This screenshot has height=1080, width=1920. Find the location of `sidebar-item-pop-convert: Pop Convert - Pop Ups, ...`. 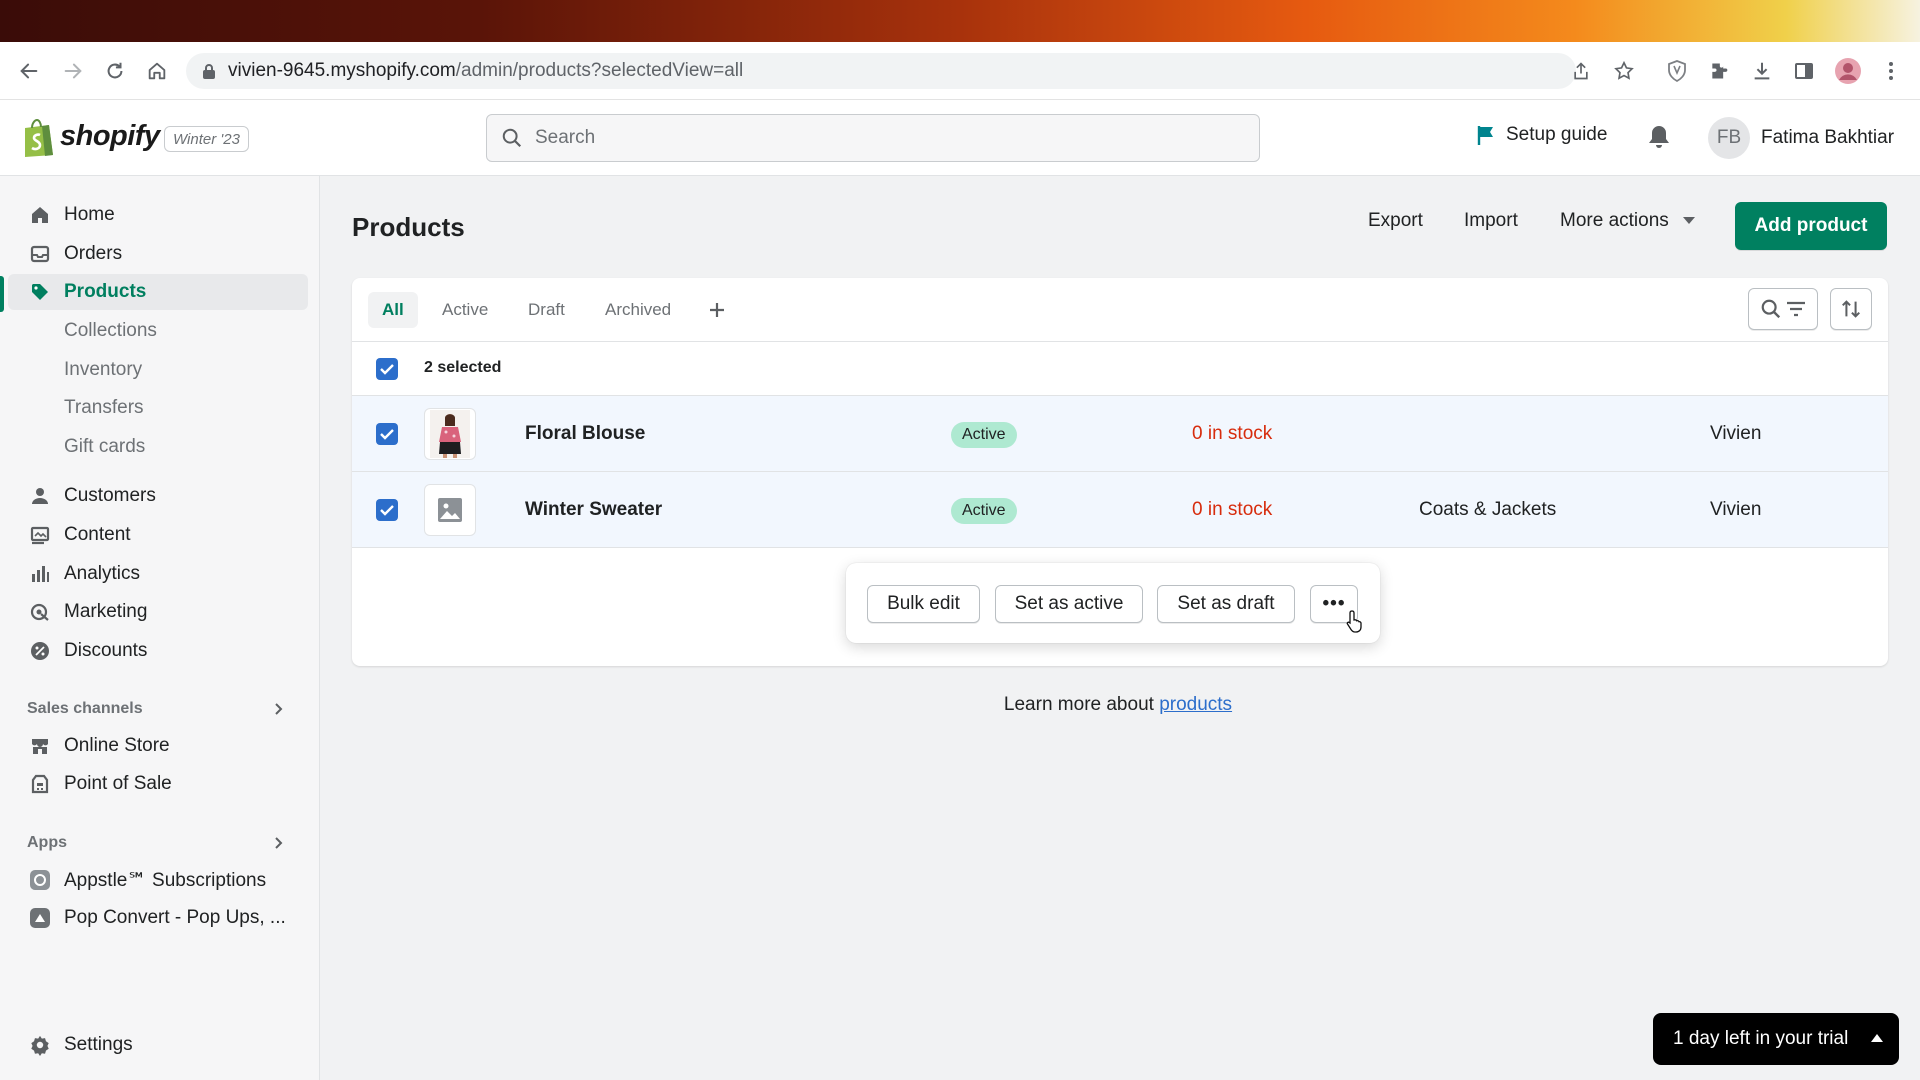

sidebar-item-pop-convert: Pop Convert - Pop Ups, ... is located at coordinates (160, 918).